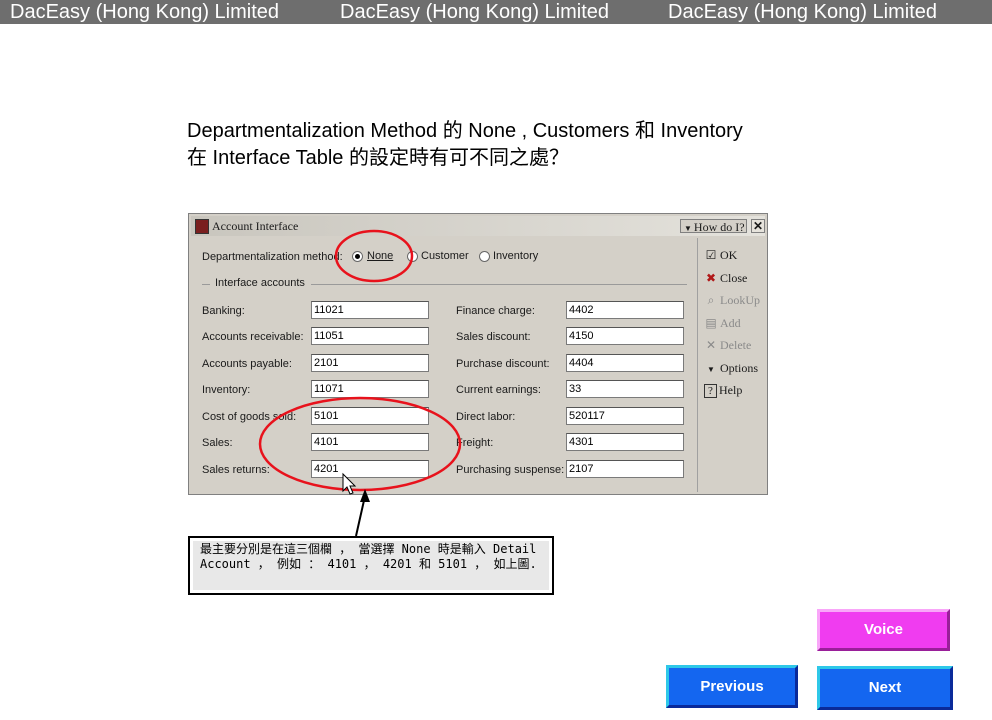 This screenshot has width=992, height=720. What do you see at coordinates (885, 688) in the screenshot?
I see `next-button: Next` at bounding box center [885, 688].